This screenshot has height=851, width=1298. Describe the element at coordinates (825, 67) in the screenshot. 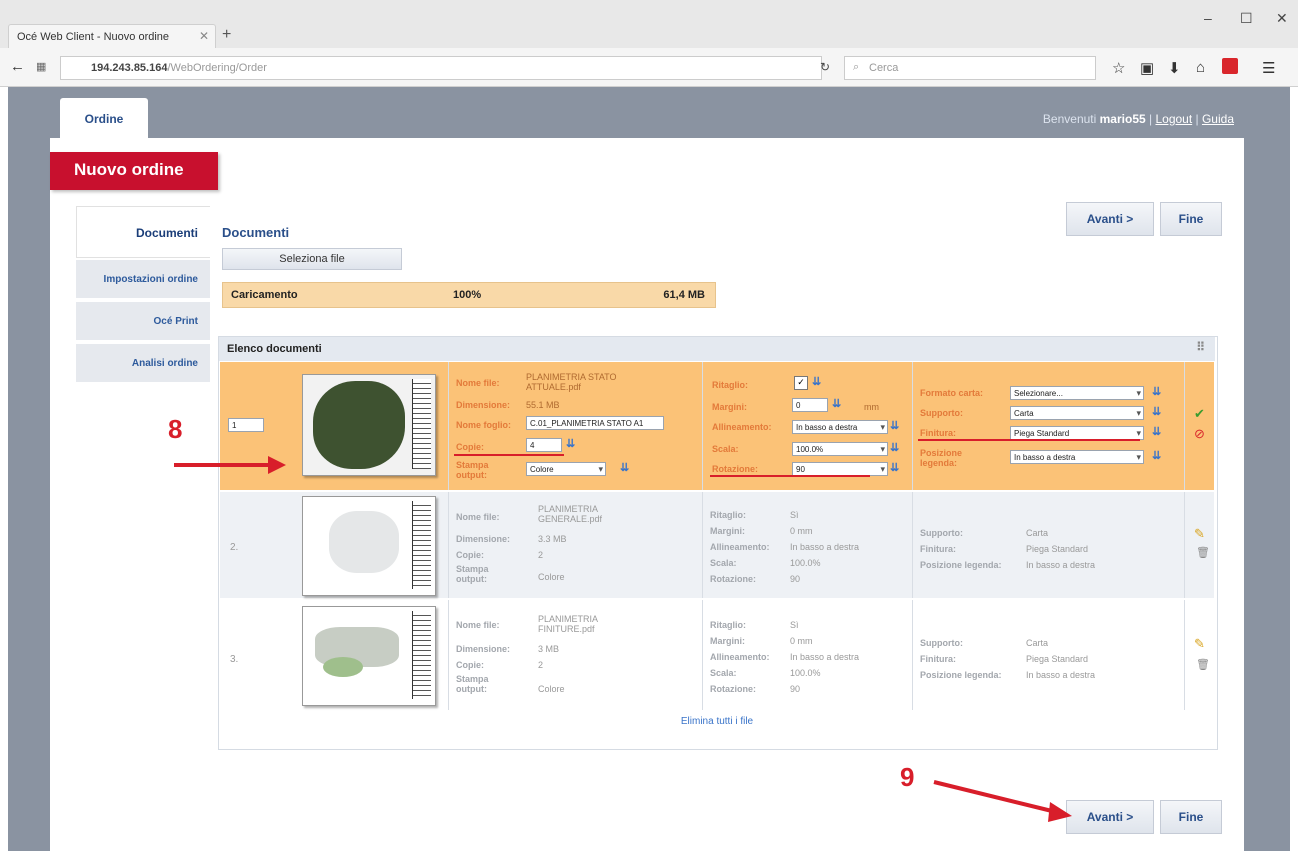

I see `reload-icon: ↻` at that location.